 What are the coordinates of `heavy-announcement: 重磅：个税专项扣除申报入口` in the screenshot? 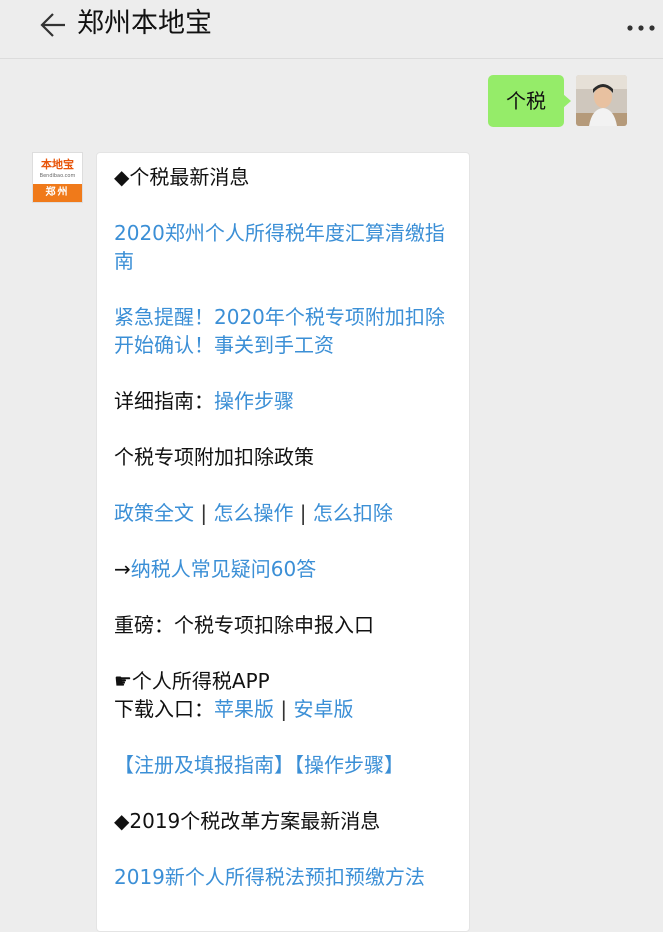 It's located at (244, 625).